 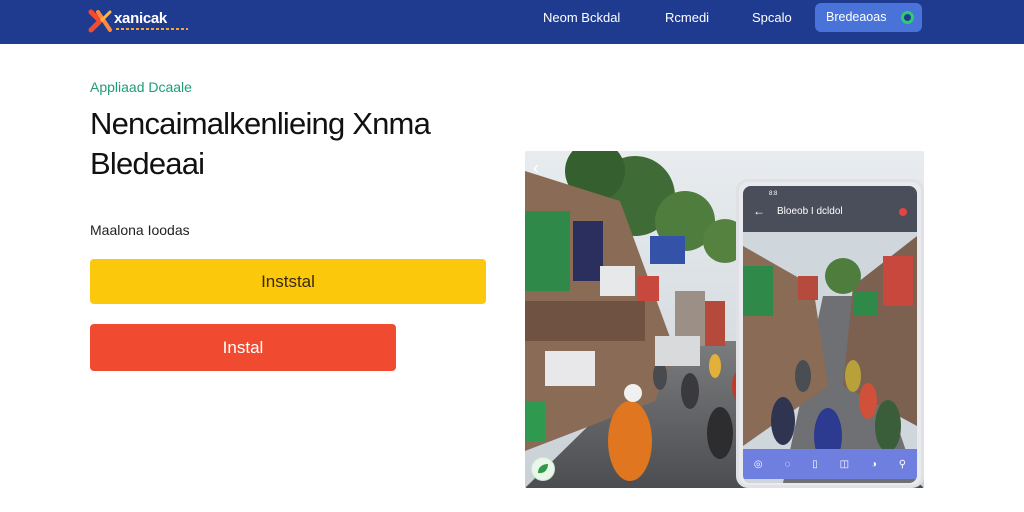 What do you see at coordinates (815, 464) in the screenshot?
I see `phone-nav-grid-icon: ▯` at bounding box center [815, 464].